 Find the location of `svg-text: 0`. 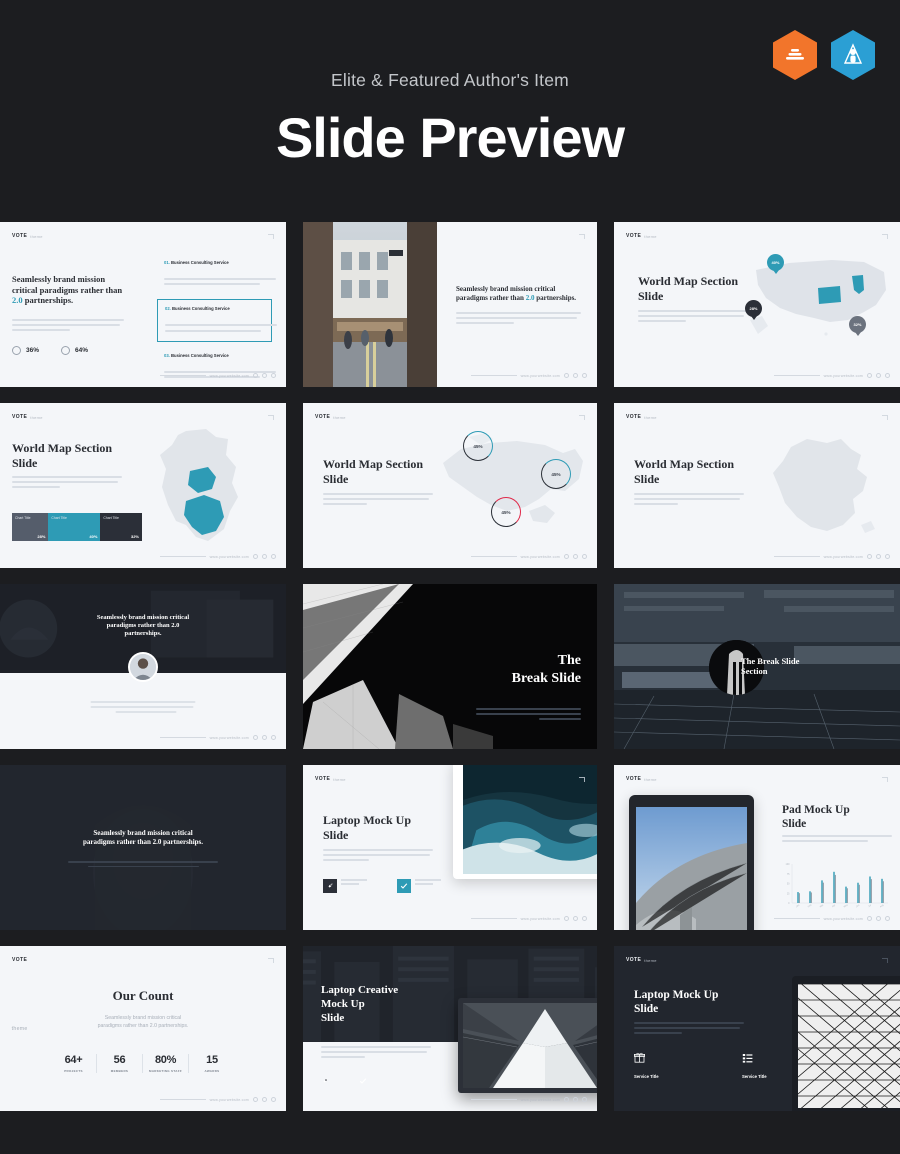

svg-text: 0 is located at coordinates (789, 903).